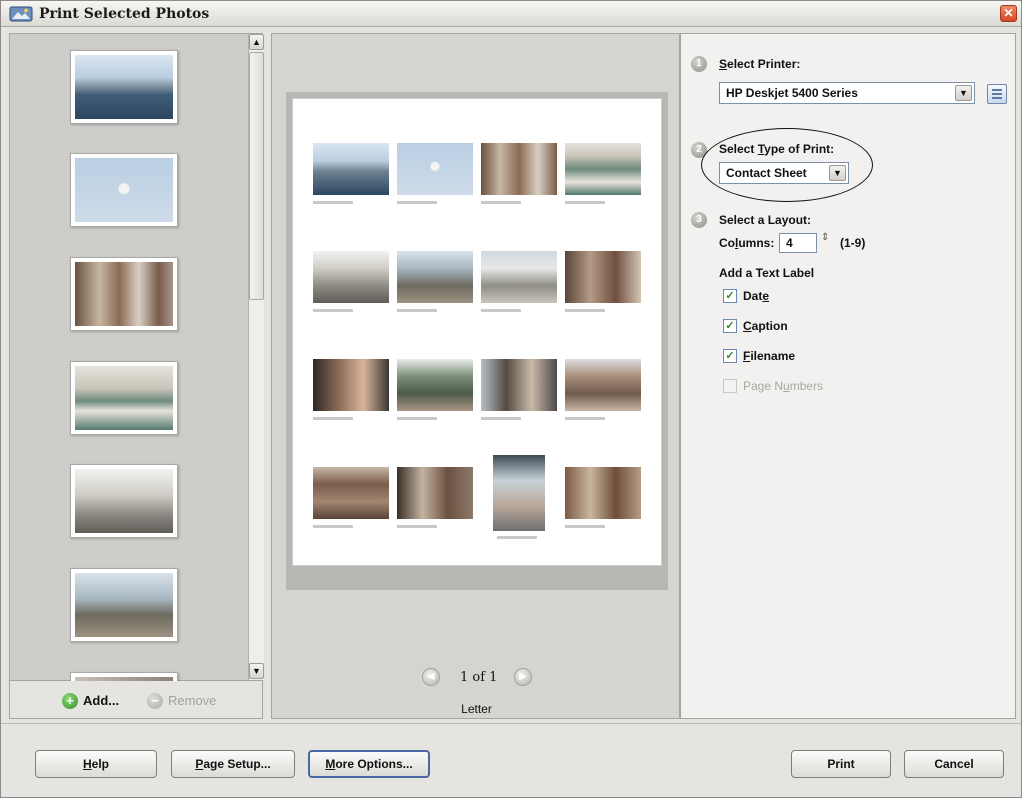 The width and height of the screenshot is (1022, 798). Describe the element at coordinates (100, 764) in the screenshot. I see `button-label: elp` at that location.